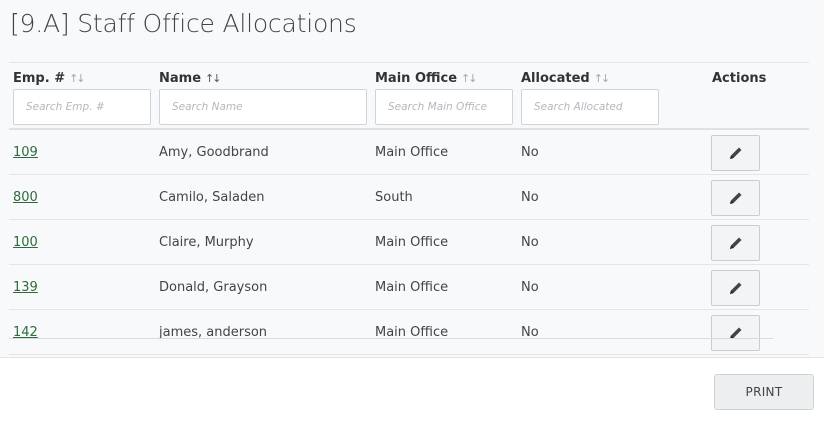 This screenshot has height=422, width=824. Describe the element at coordinates (391, 338) in the screenshot. I see `divider` at that location.